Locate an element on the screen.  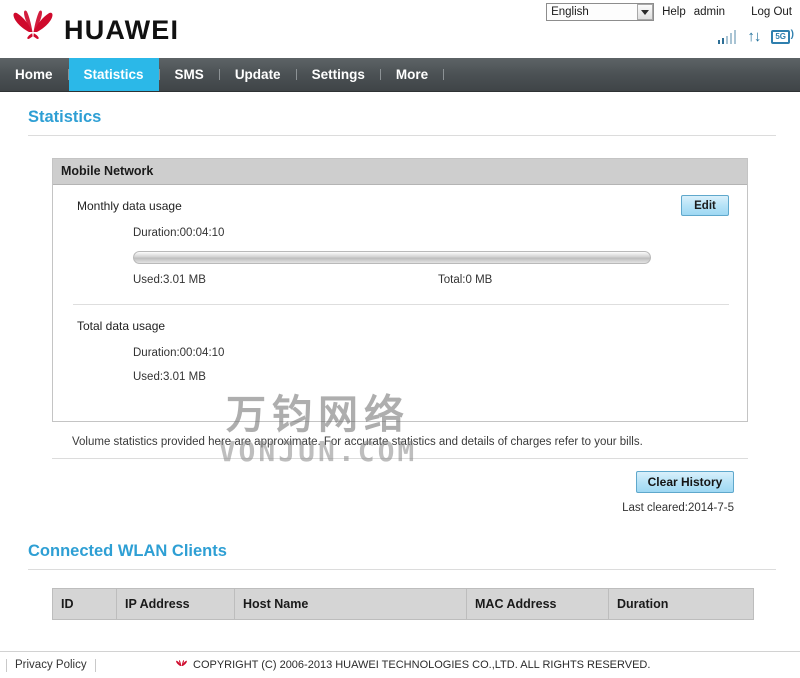
monthly-duration-value: Duration:00:04:10 is located at coordinates (179, 233).